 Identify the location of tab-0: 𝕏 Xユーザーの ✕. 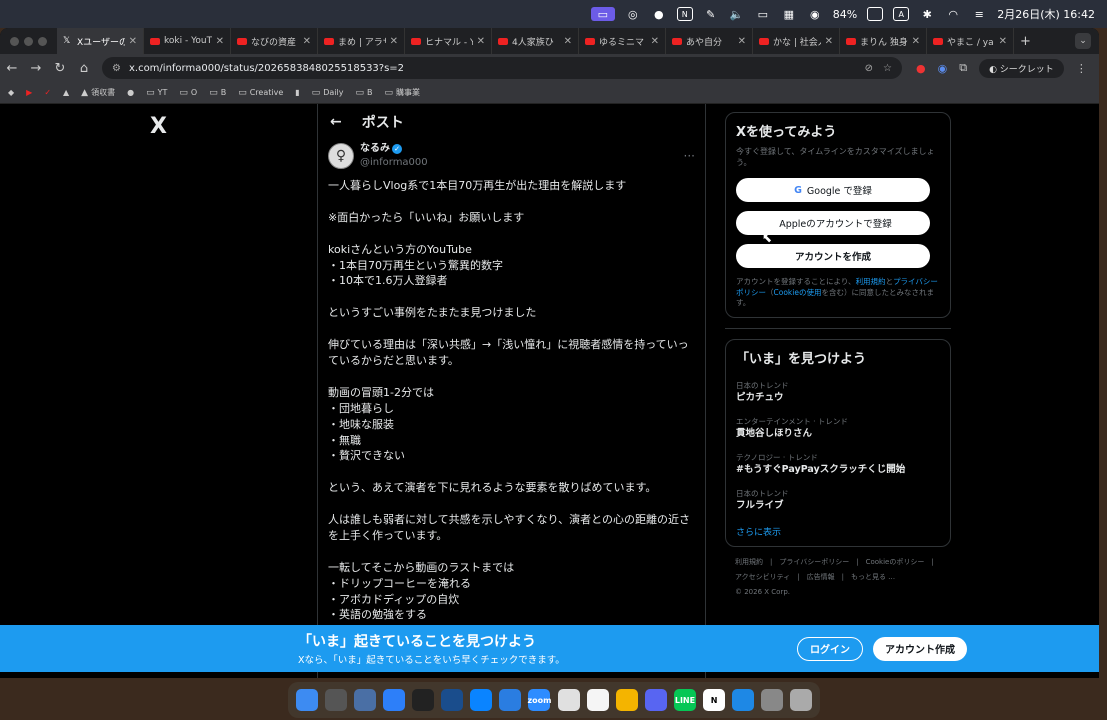
(100, 41).